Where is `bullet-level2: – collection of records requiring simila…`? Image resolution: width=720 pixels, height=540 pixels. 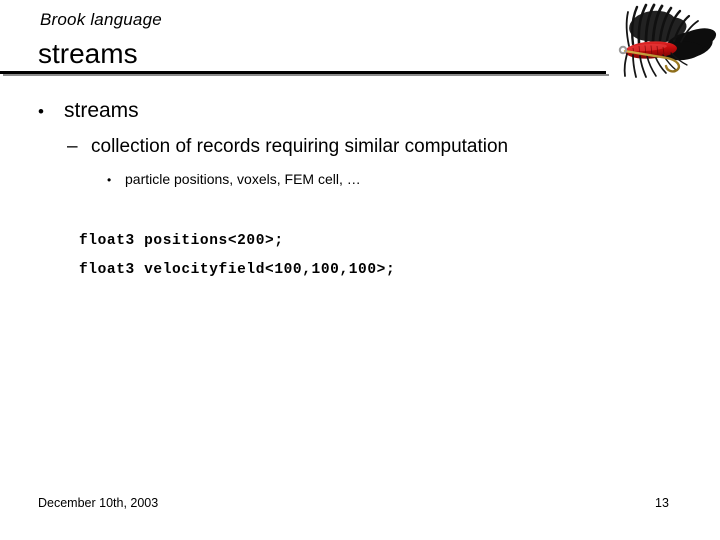
bullet-level2: – collection of records requiring simila… is located at coordinates (287, 147).